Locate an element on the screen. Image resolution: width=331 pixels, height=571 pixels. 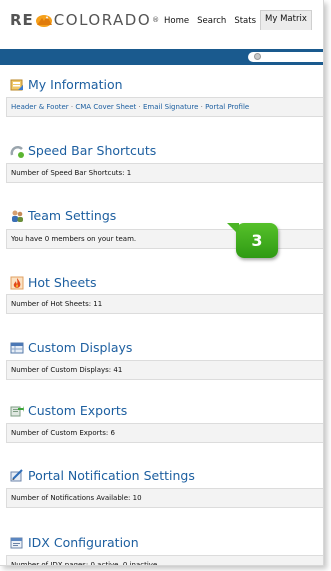
section-title-text: Portal Notification Settings is located at coordinates (111, 475).